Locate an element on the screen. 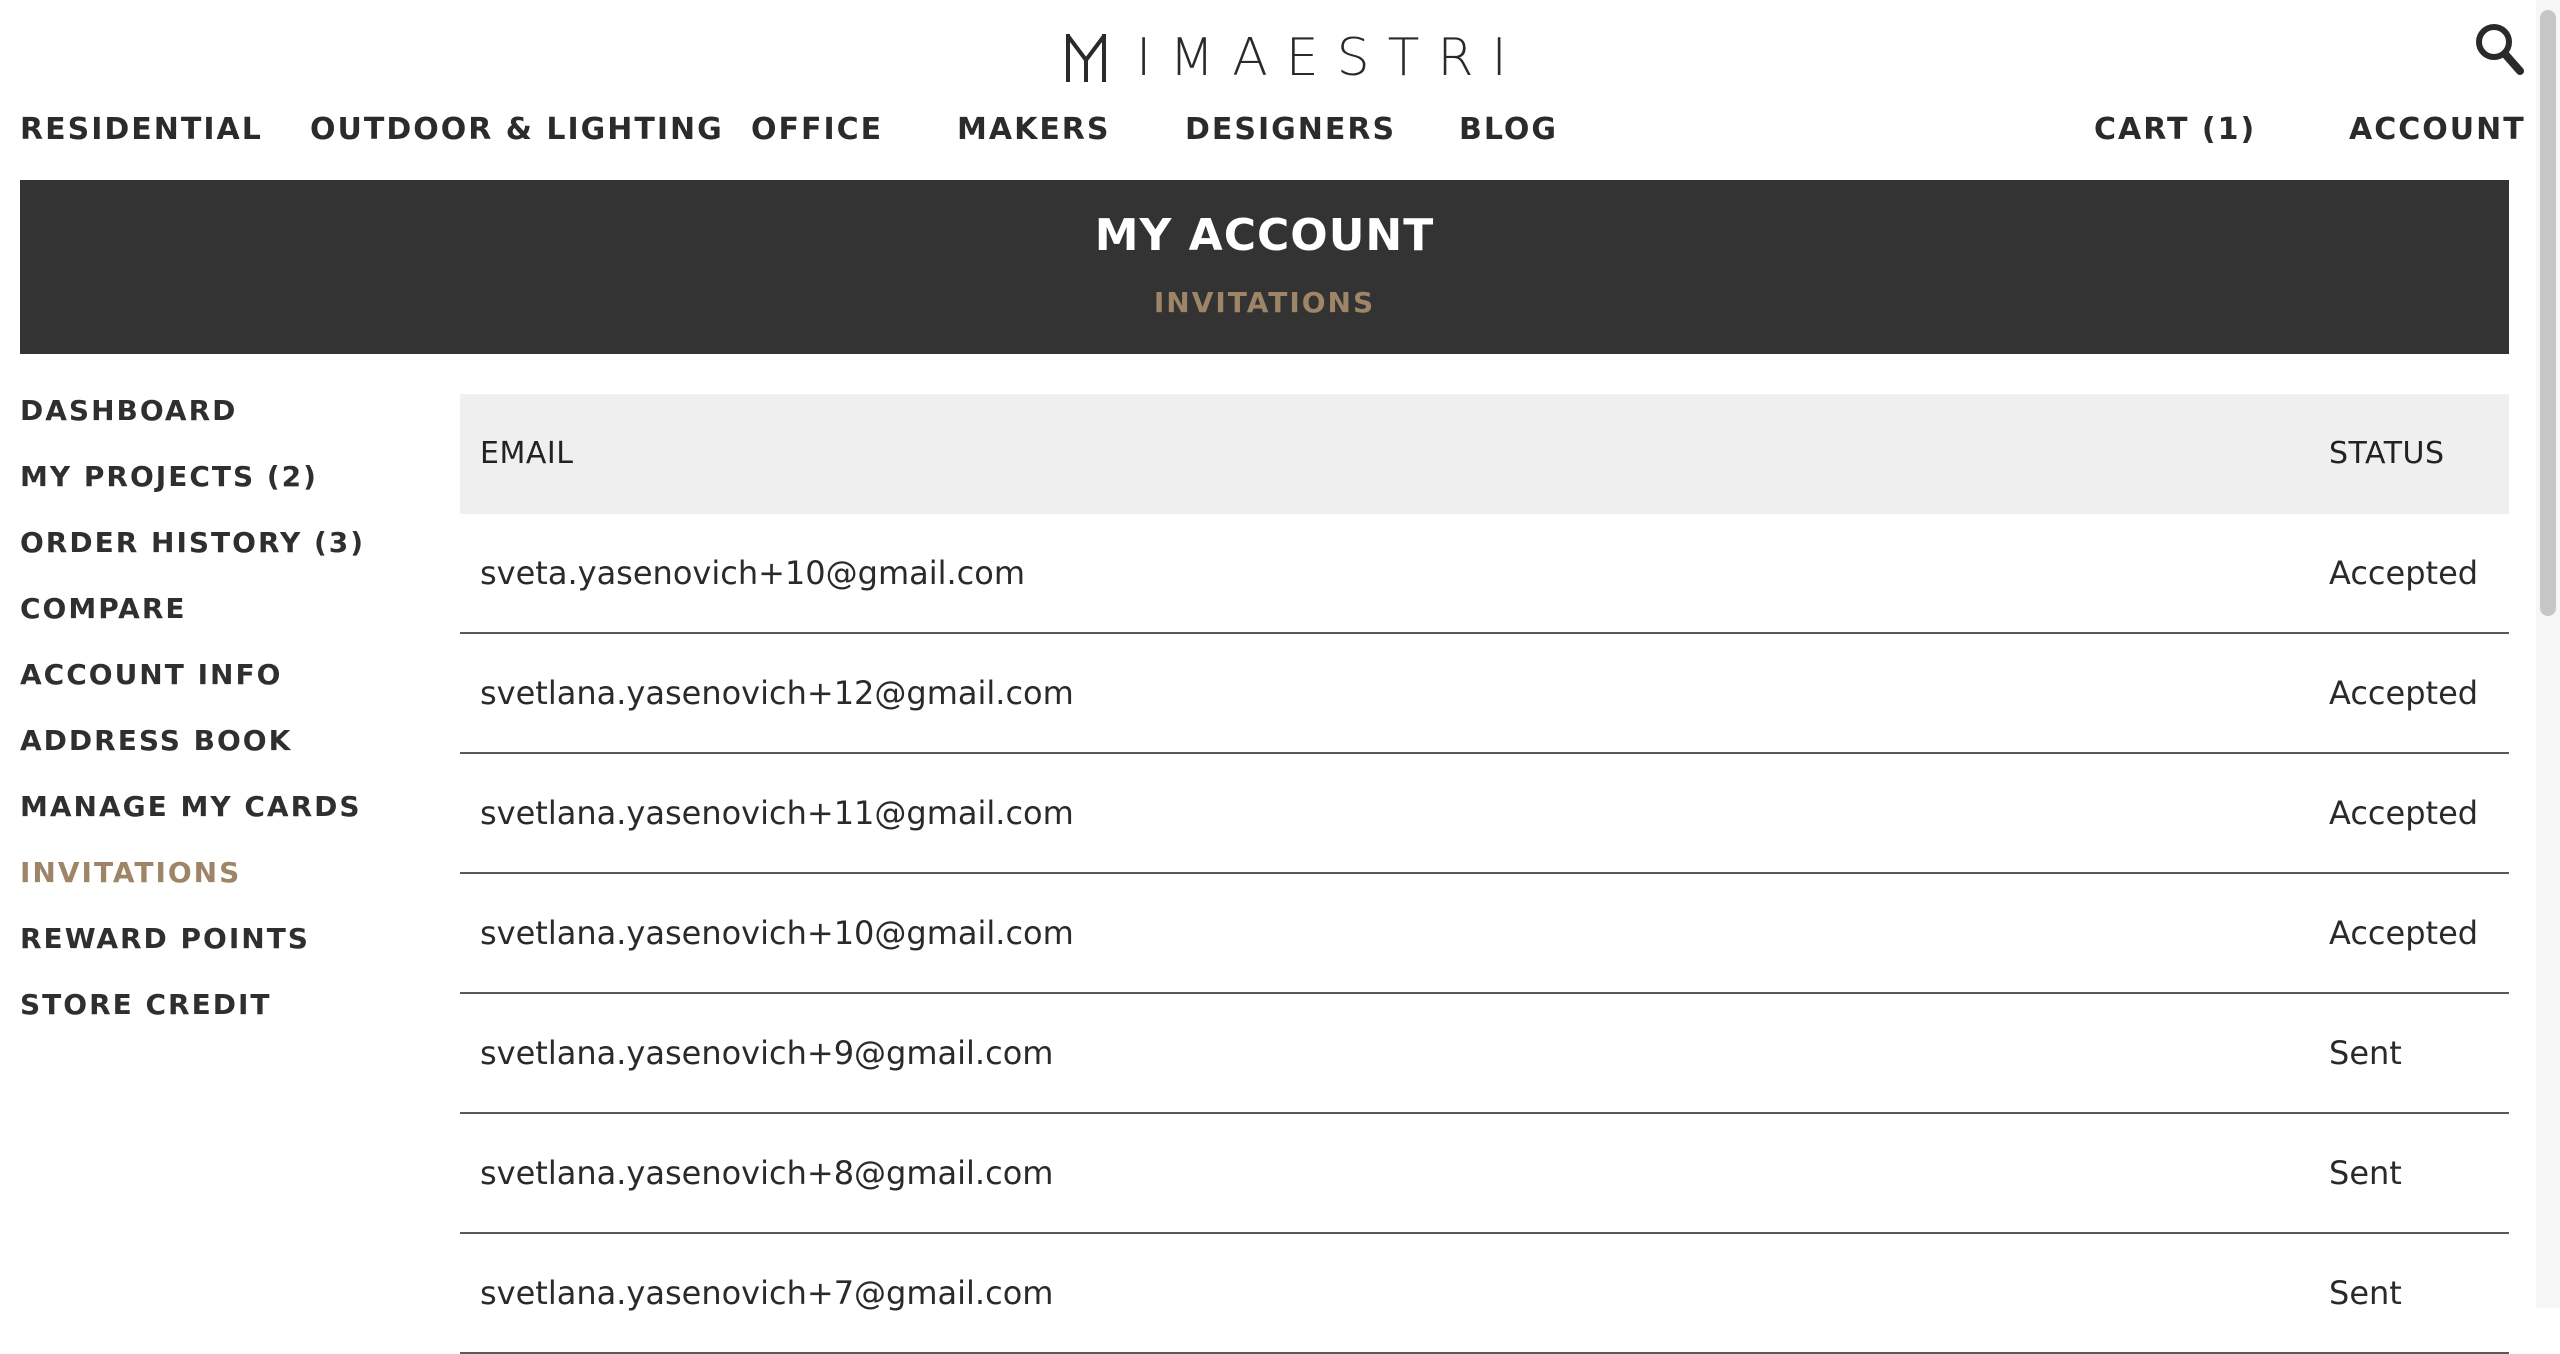 This screenshot has width=2560, height=1354. nav-blog: BLOG is located at coordinates (1508, 129).